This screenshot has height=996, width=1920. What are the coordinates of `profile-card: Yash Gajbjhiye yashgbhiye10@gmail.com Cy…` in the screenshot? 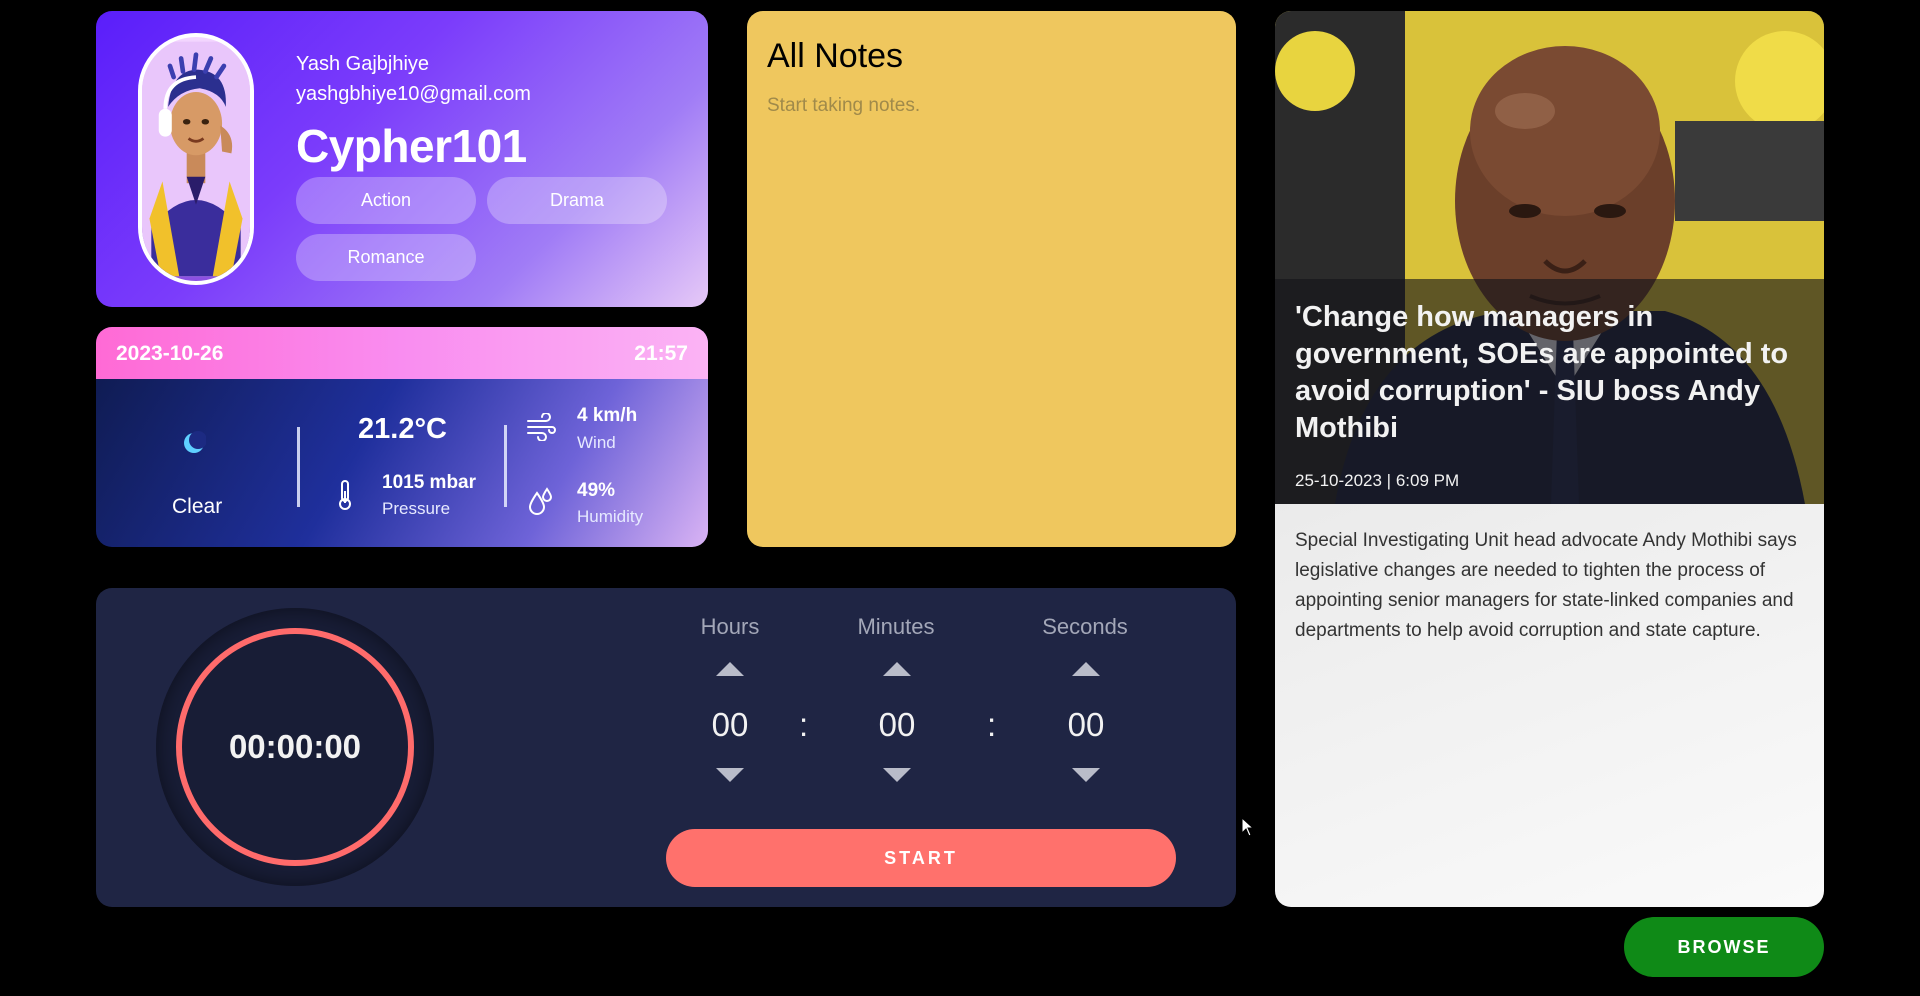 It's located at (402, 159).